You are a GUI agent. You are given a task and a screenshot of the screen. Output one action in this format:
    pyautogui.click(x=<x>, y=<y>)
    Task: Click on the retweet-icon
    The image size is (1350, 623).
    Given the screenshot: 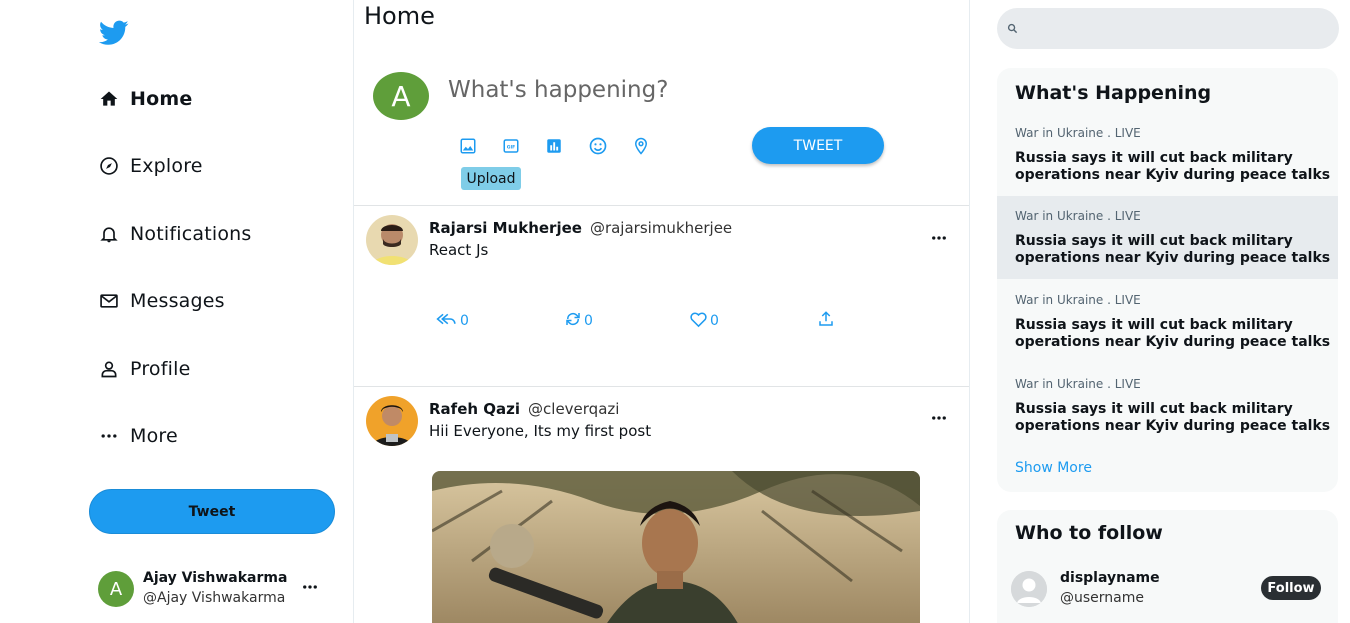 What is the action you would take?
    pyautogui.click(x=573, y=321)
    